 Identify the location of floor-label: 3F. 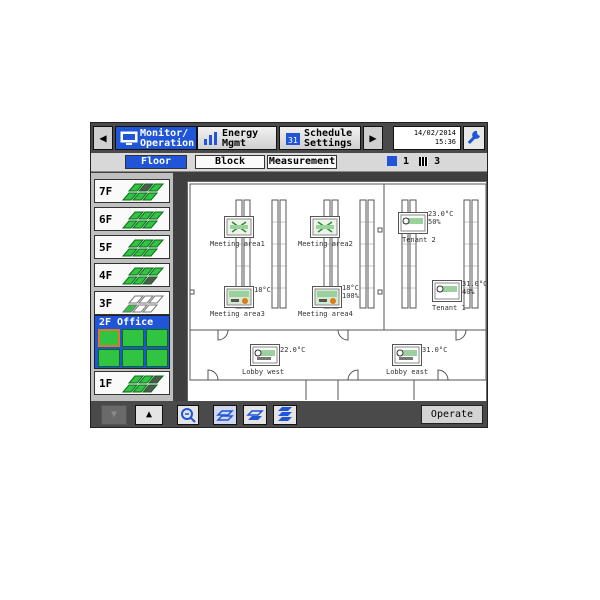
(106, 303).